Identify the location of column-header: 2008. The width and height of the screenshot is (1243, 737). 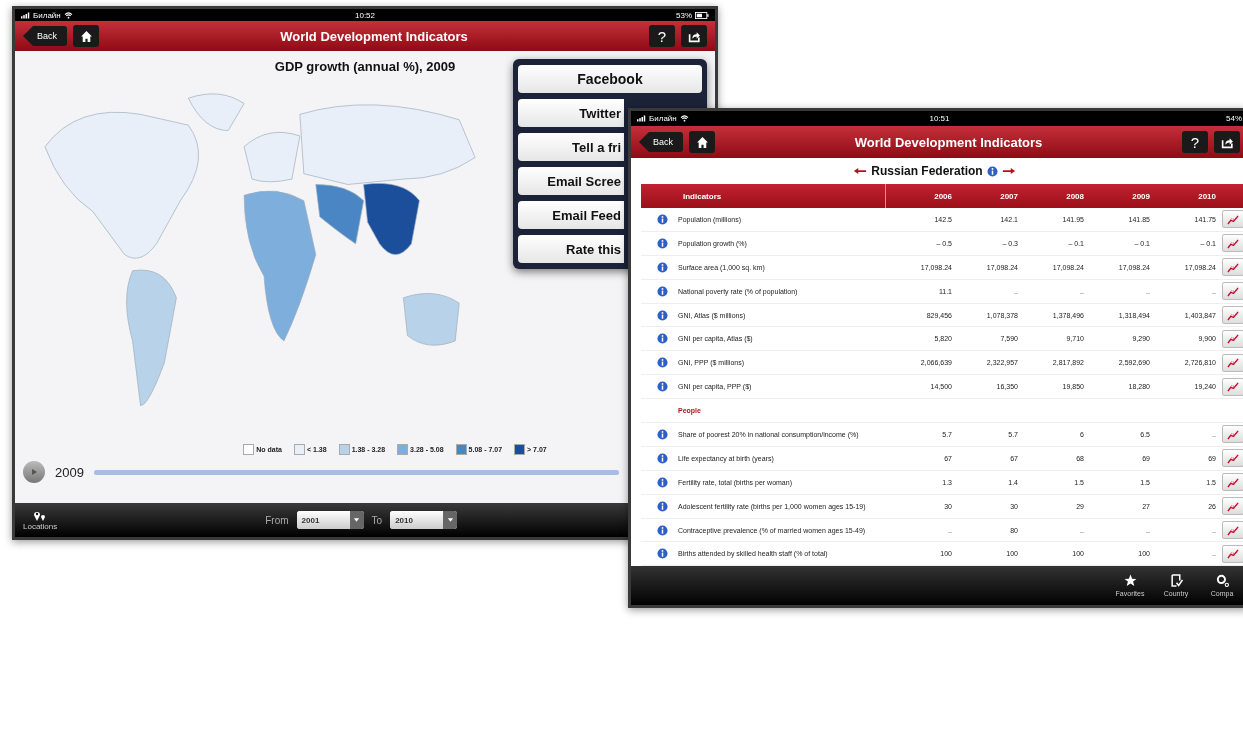
(1074, 196).